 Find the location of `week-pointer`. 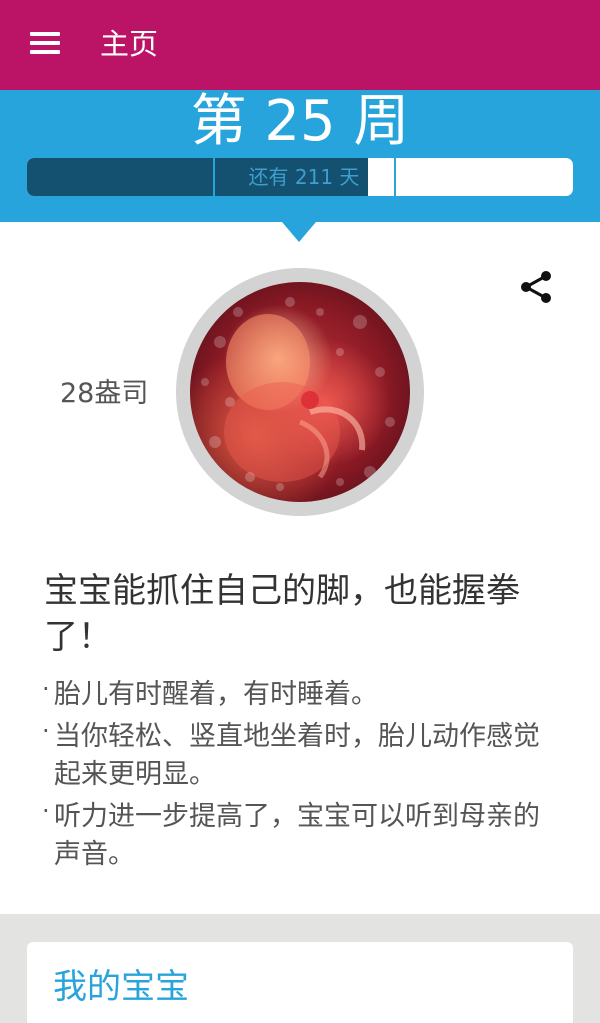

week-pointer is located at coordinates (299, 232).